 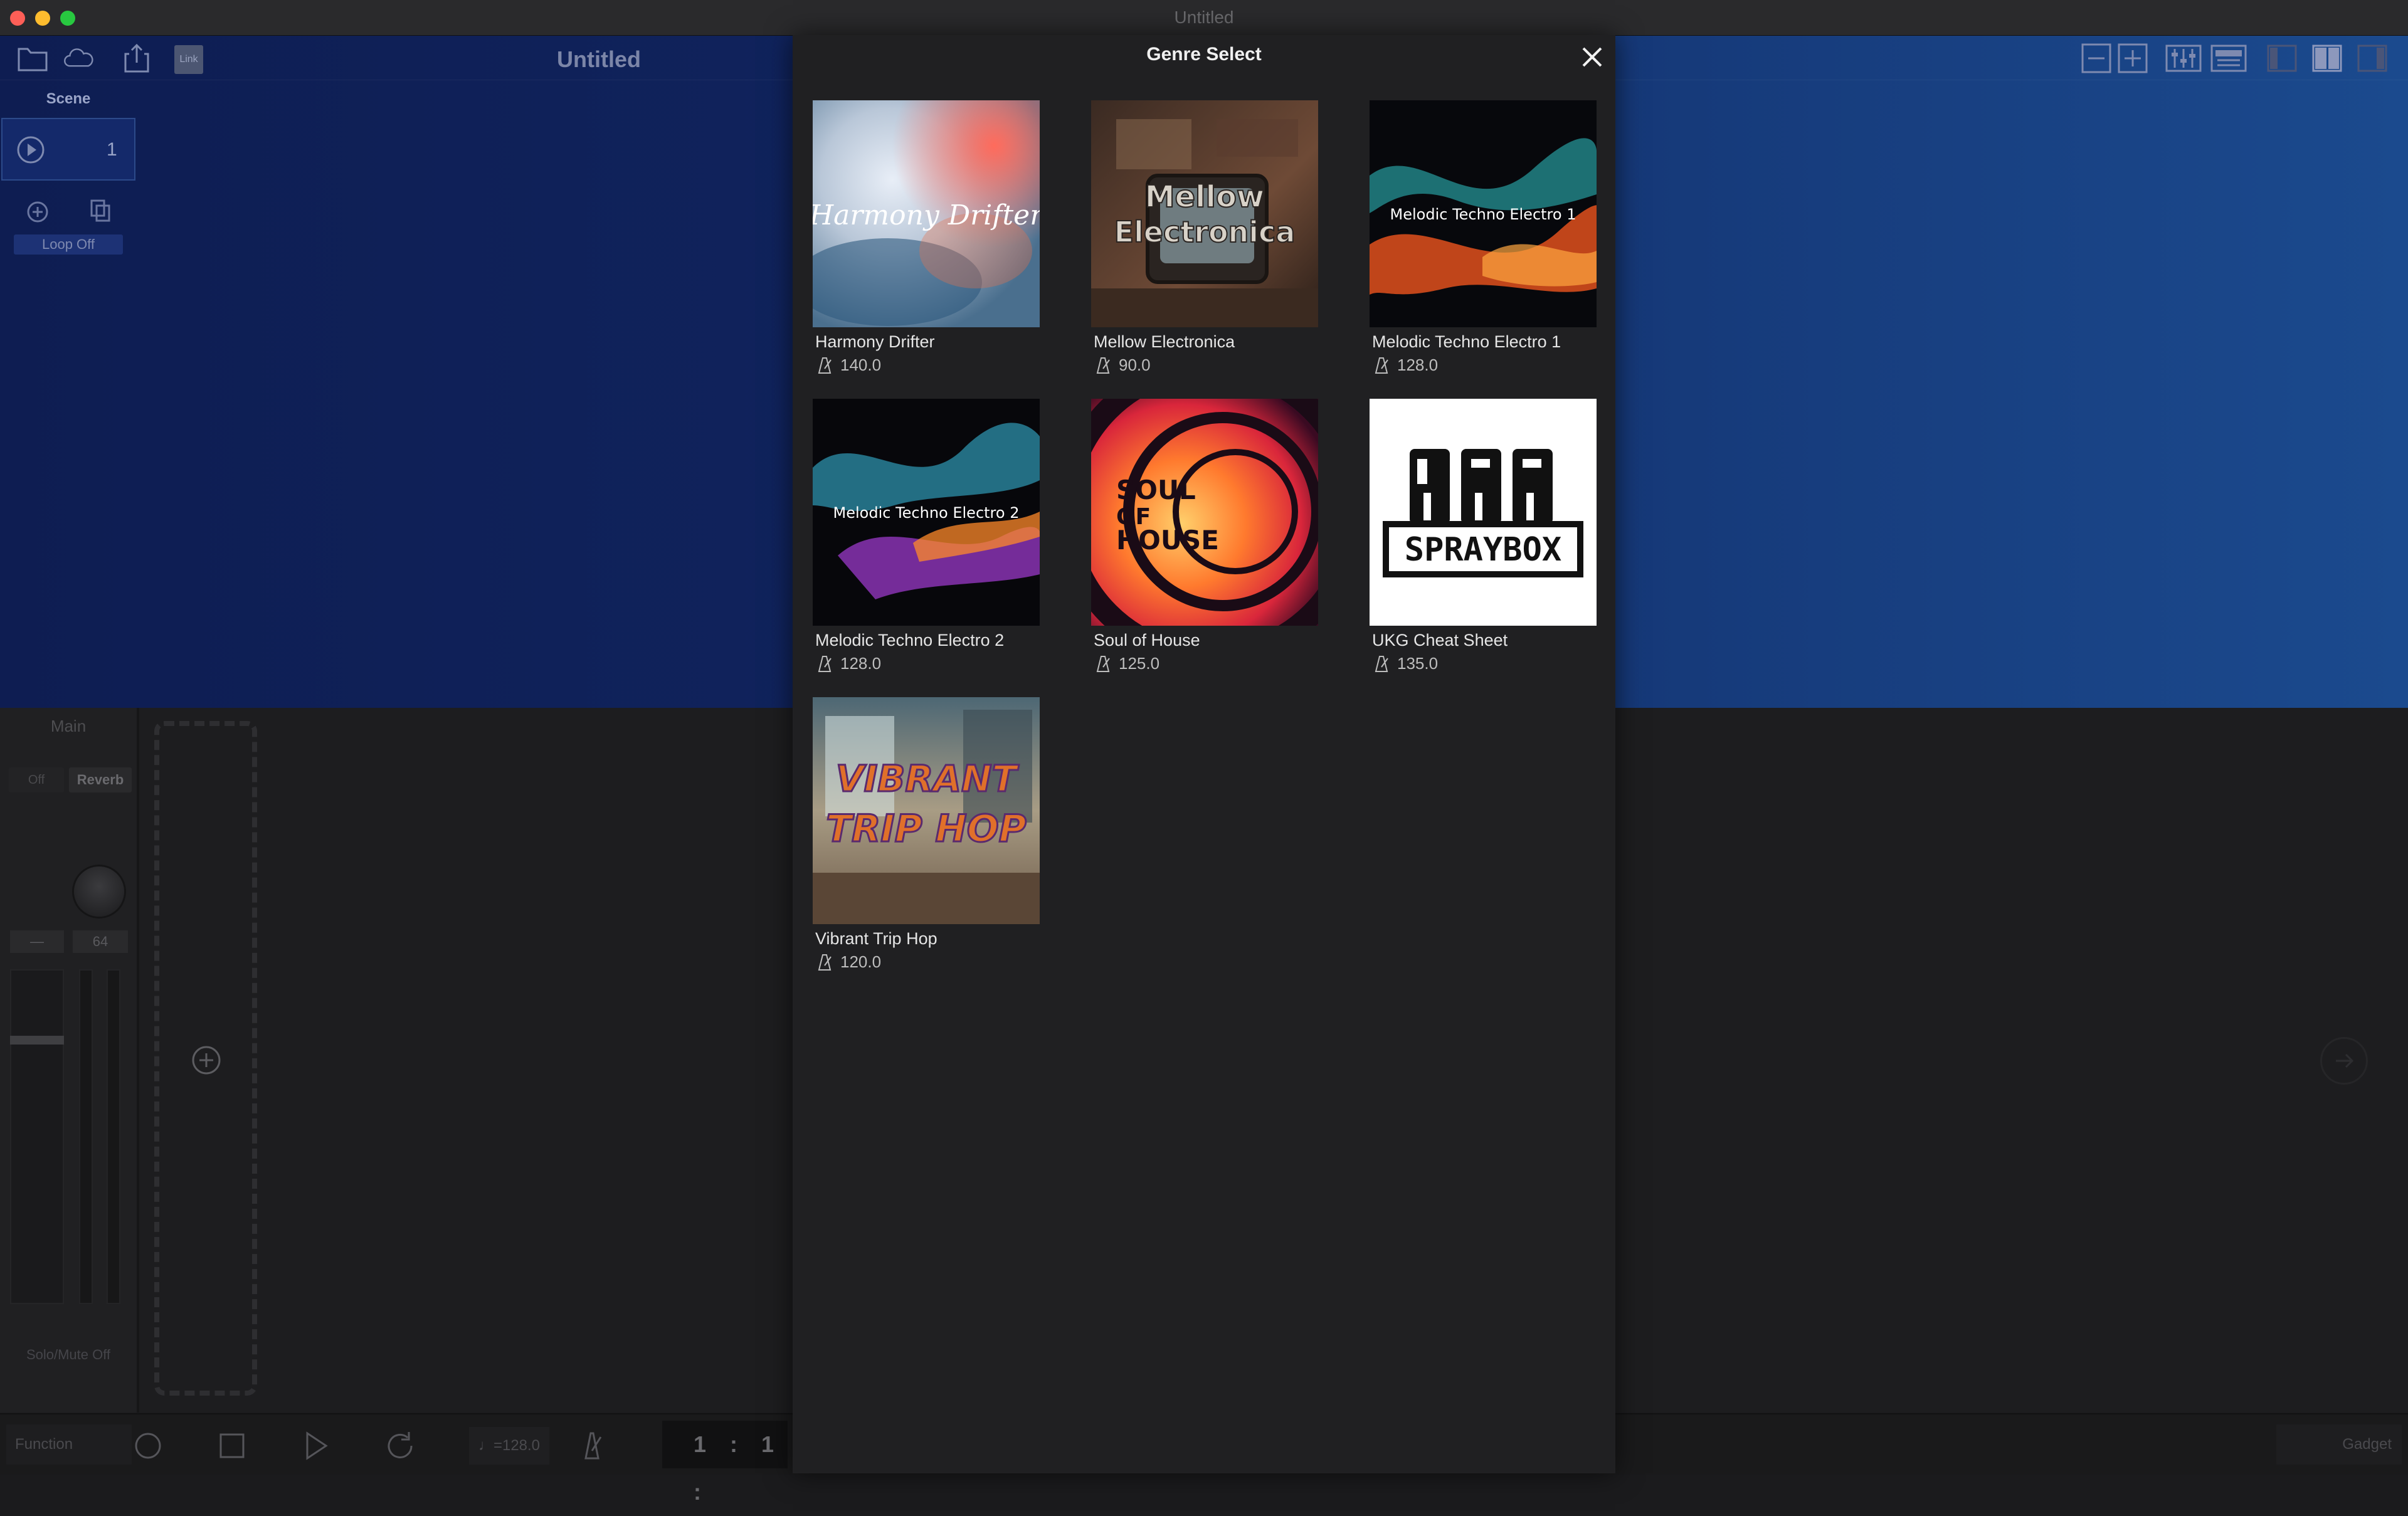 What do you see at coordinates (100, 210) in the screenshot?
I see `copy-scene-icon` at bounding box center [100, 210].